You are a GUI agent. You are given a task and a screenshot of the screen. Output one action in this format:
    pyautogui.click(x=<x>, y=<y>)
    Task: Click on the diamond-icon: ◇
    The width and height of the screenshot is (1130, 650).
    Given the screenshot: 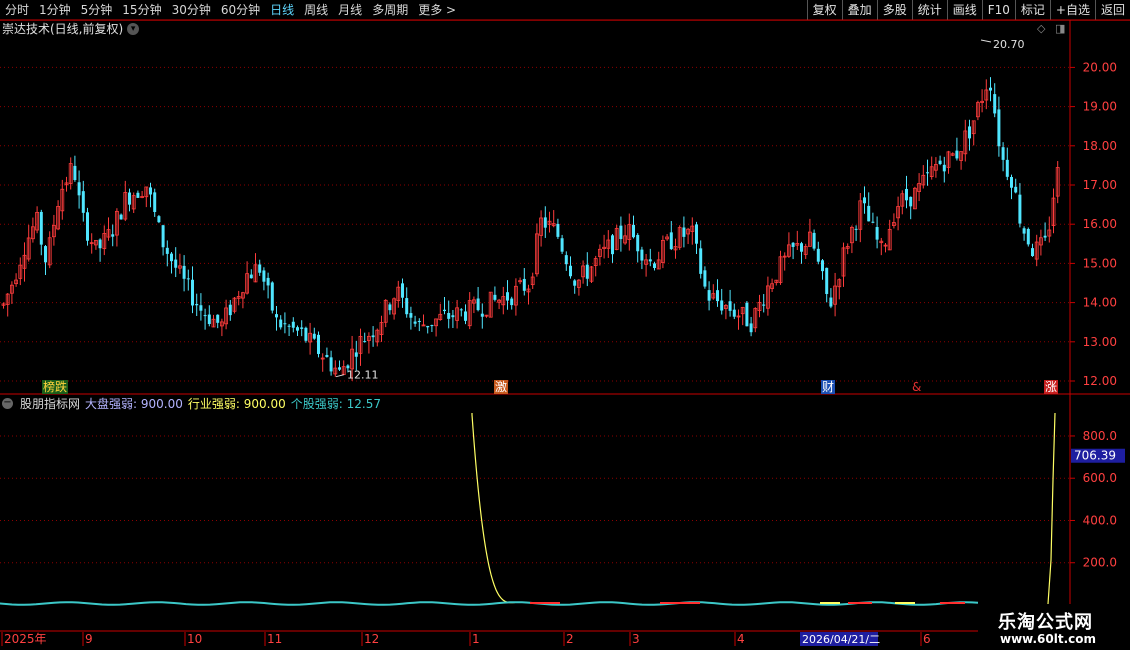 What is the action you would take?
    pyautogui.click(x=1041, y=28)
    